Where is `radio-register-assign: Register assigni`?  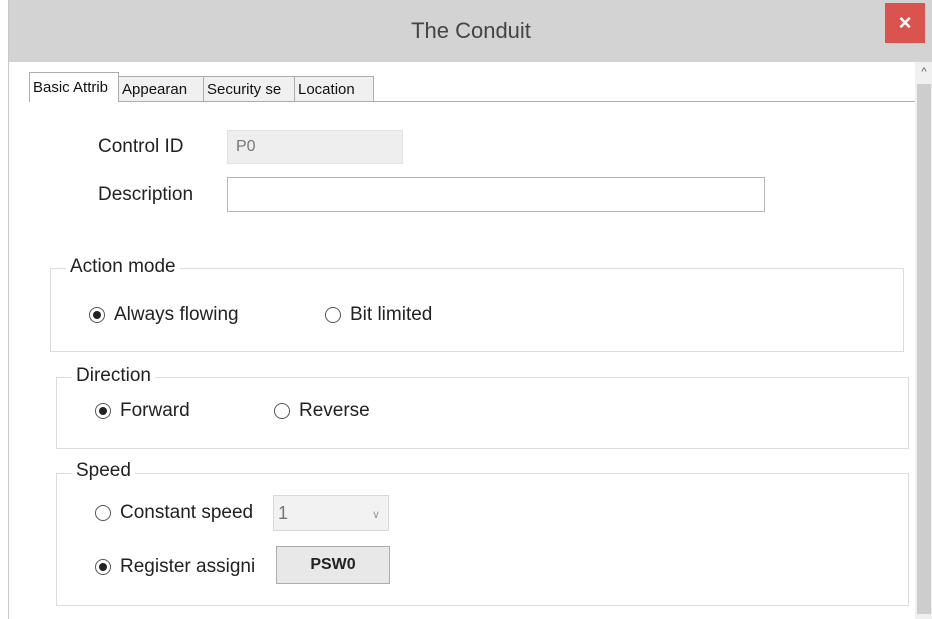
radio-register-assign: Register assigni is located at coordinates (180, 567).